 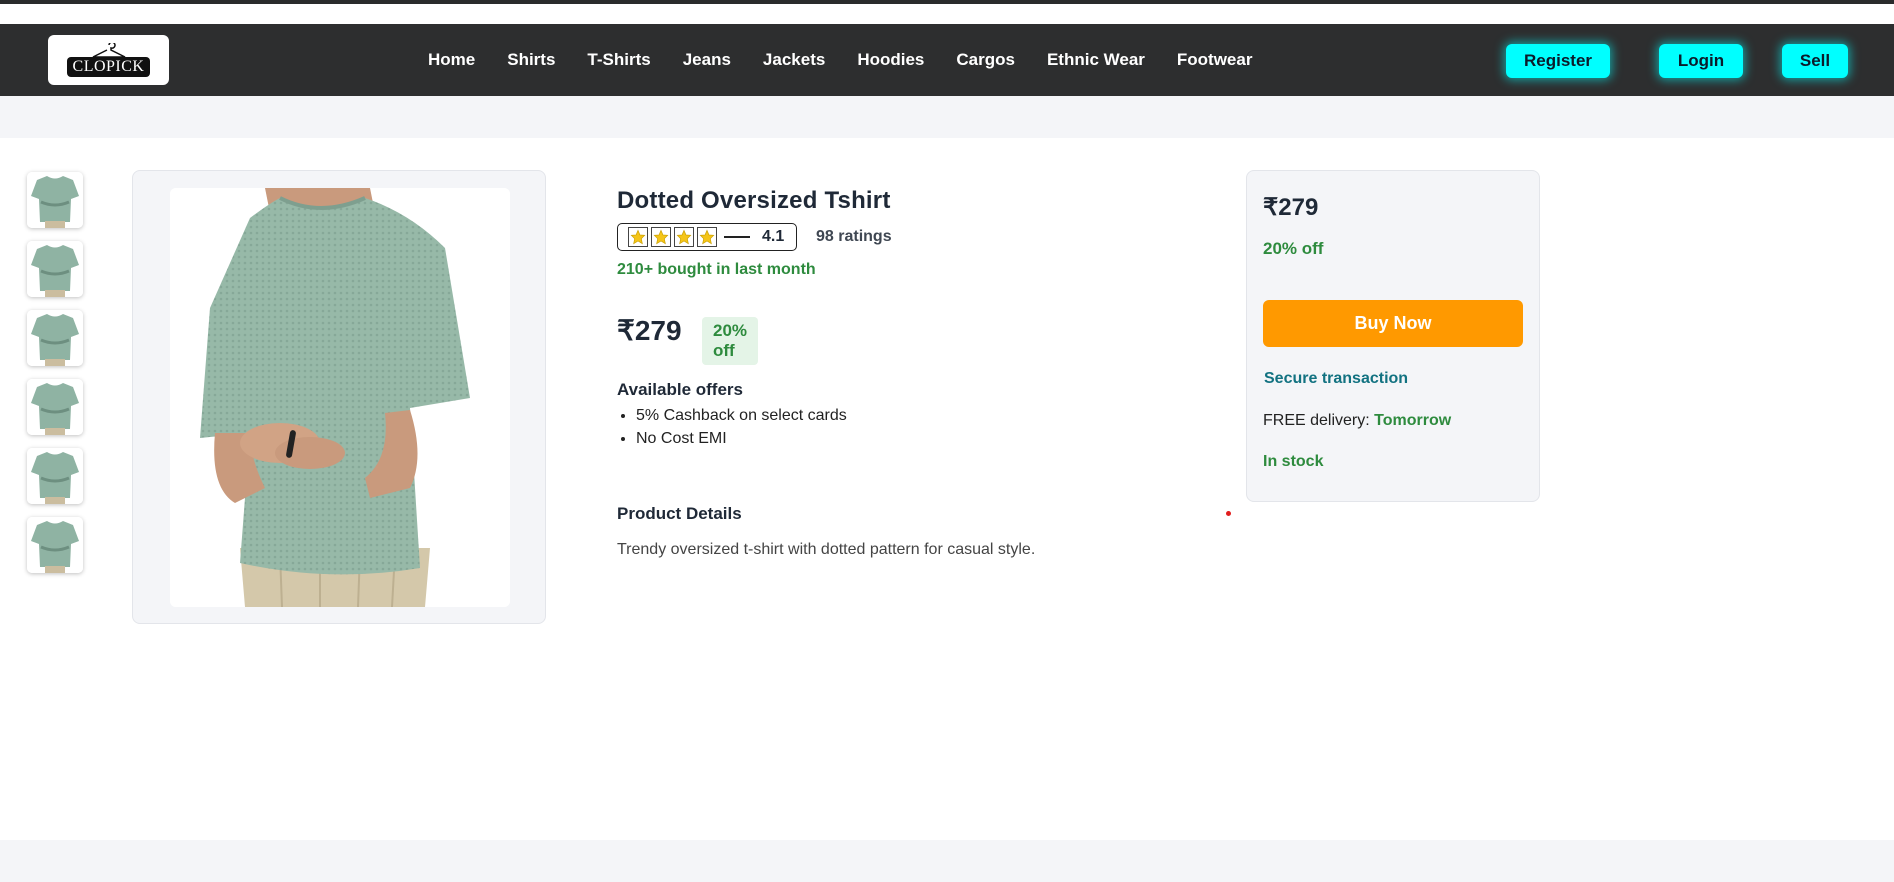 I want to click on offers-list: 5% Cashback on select cards No Cost EMI, so click(x=741, y=430).